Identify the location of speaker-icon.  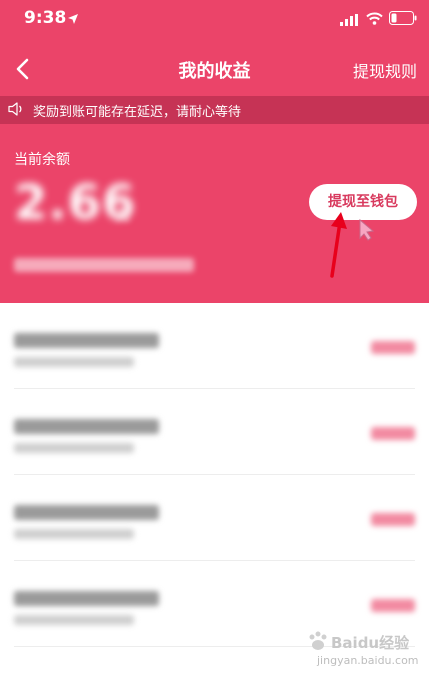
(17, 111).